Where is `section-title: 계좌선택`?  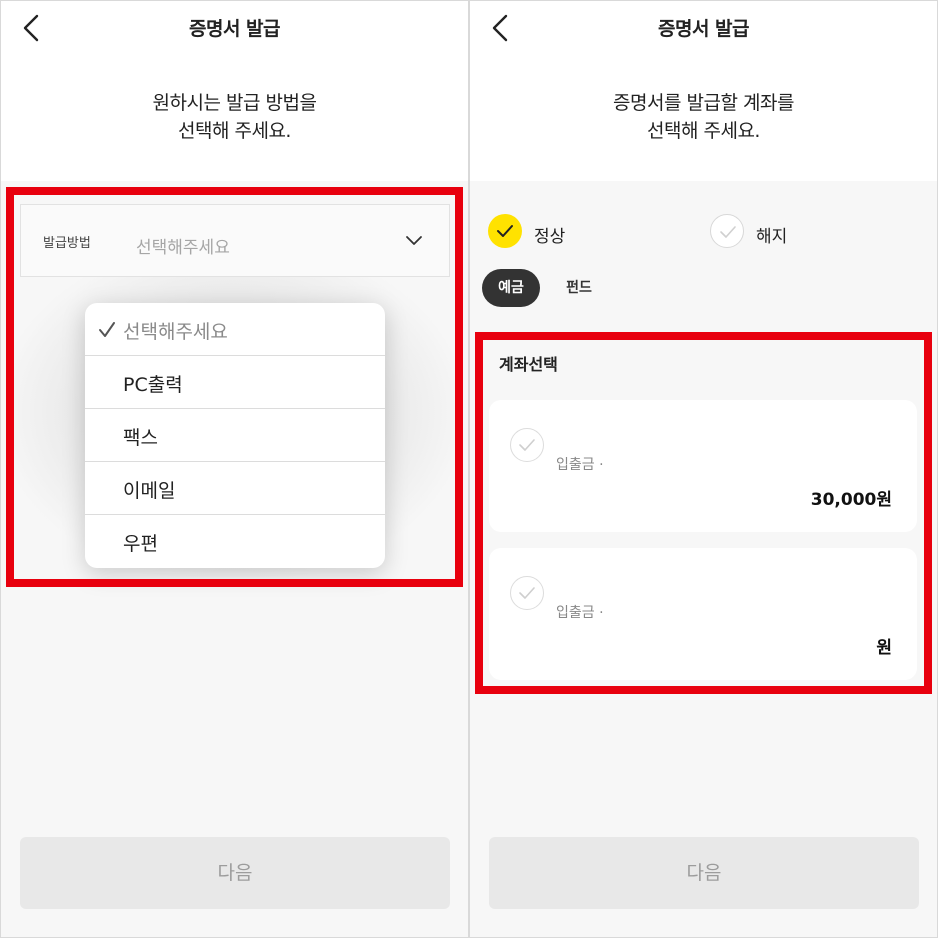
section-title: 계좌선택 is located at coordinates (528, 364).